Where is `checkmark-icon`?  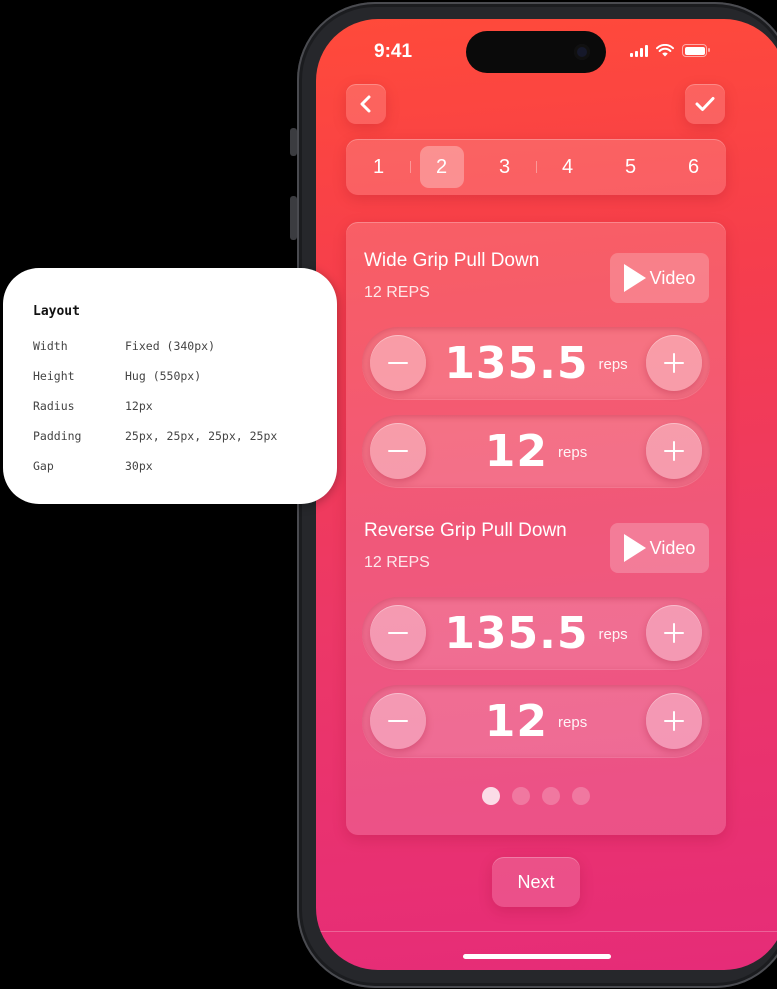 checkmark-icon is located at coordinates (705, 104).